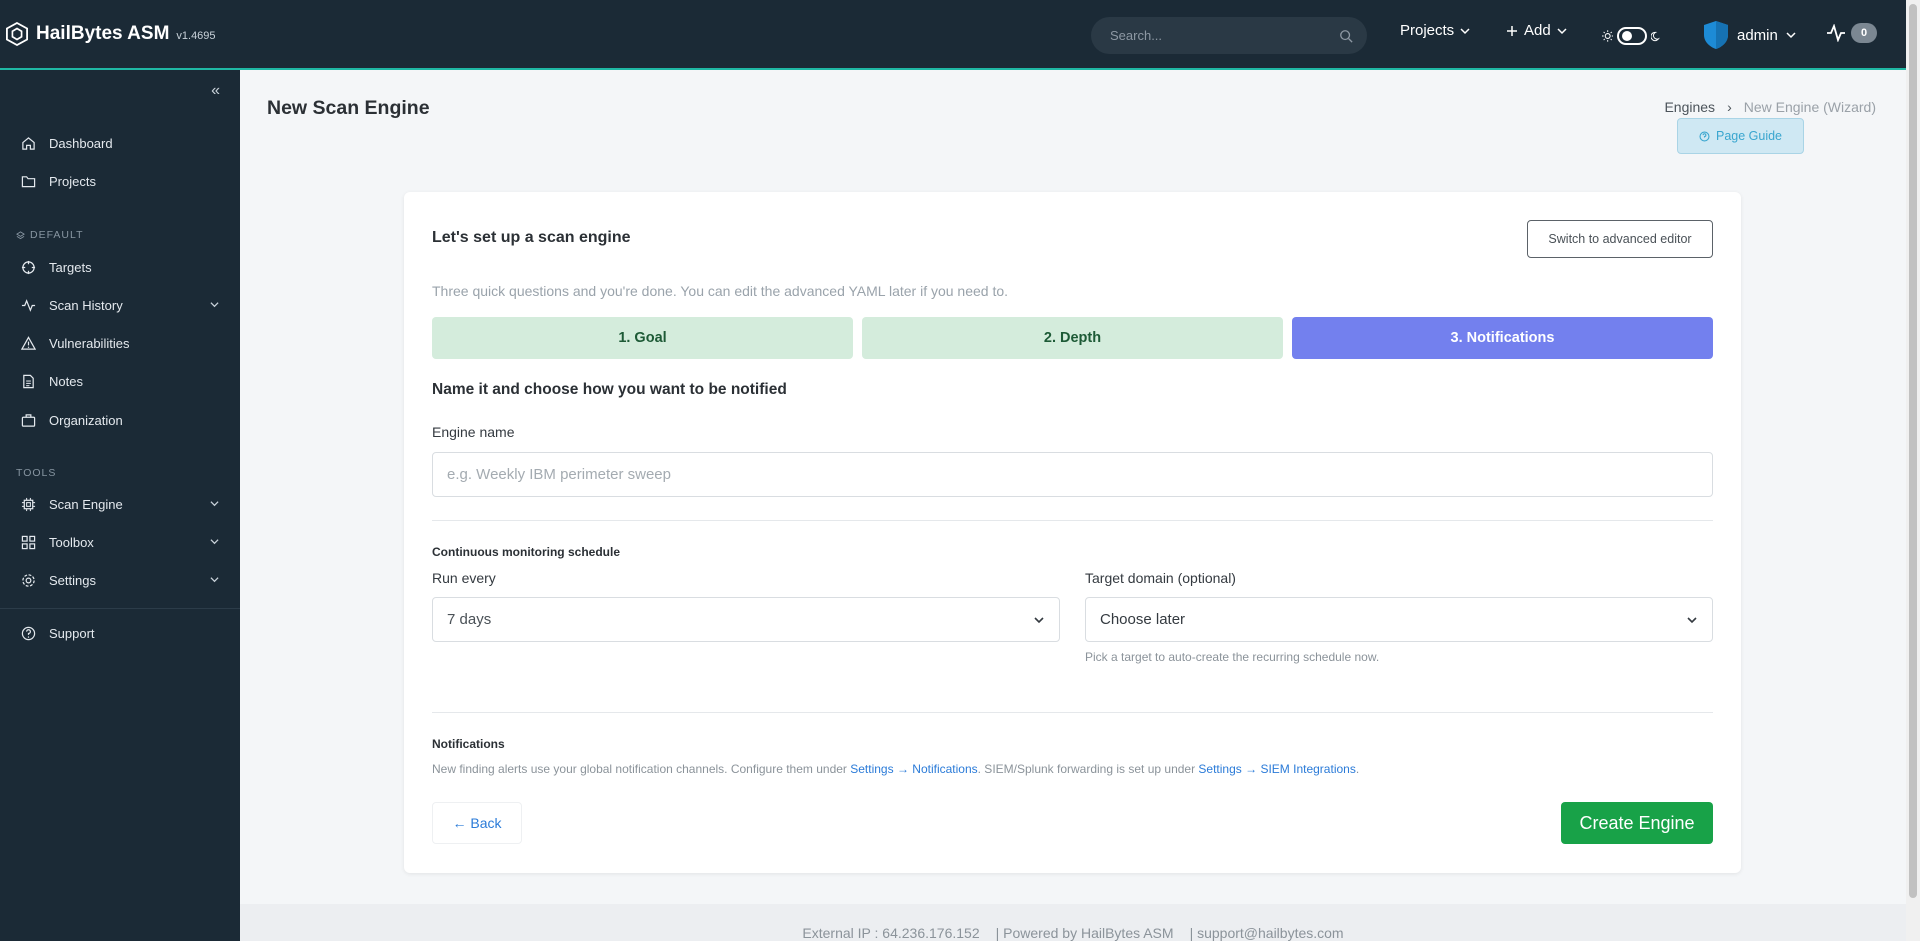 This screenshot has width=1920, height=941. I want to click on projects-dropdown: Projects, so click(1435, 30).